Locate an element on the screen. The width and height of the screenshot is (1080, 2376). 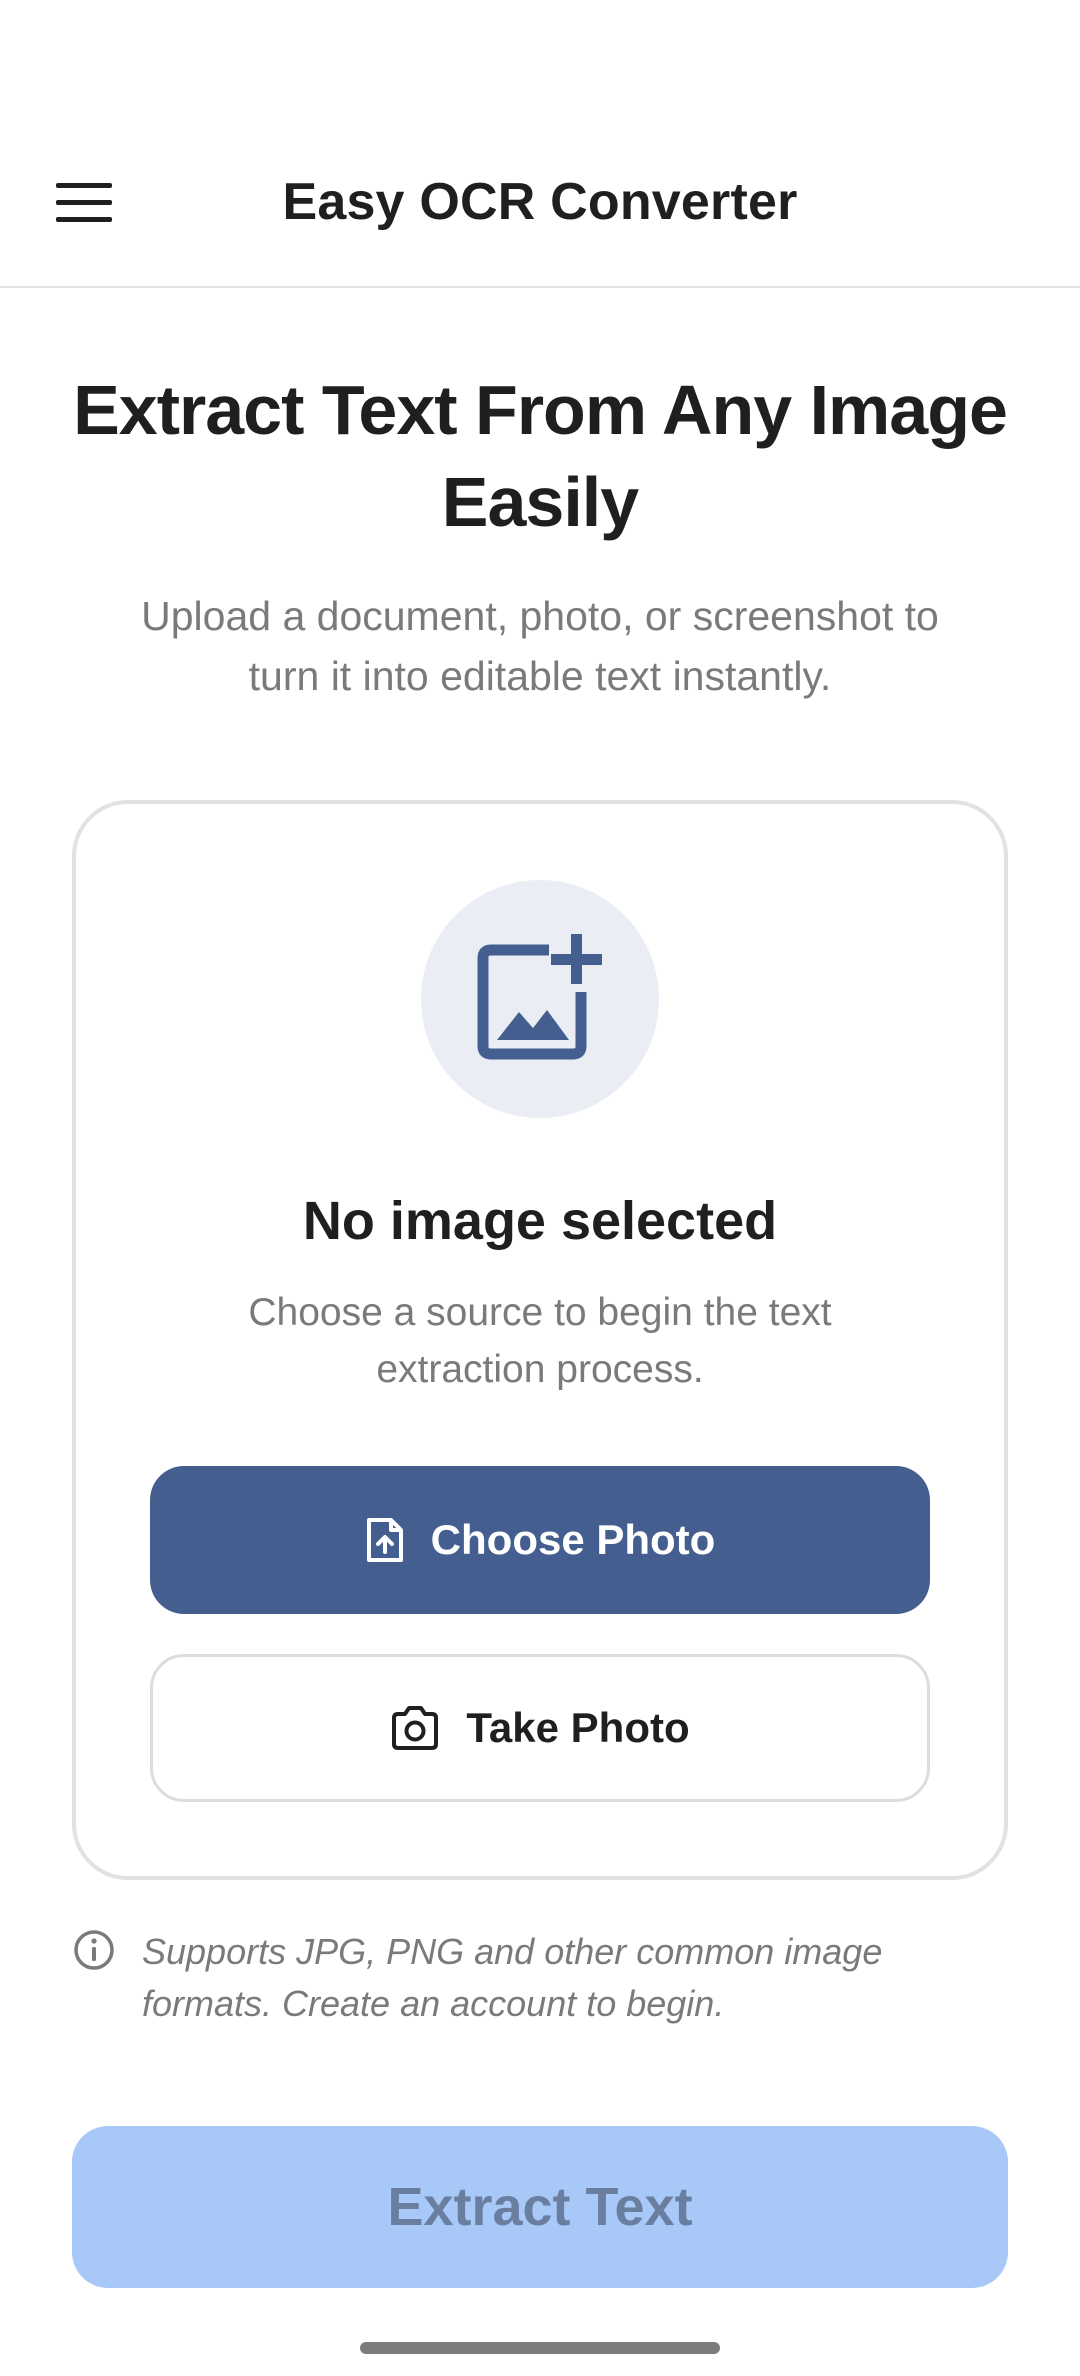
take-photo-button: Take Photo is located at coordinates (540, 1728).